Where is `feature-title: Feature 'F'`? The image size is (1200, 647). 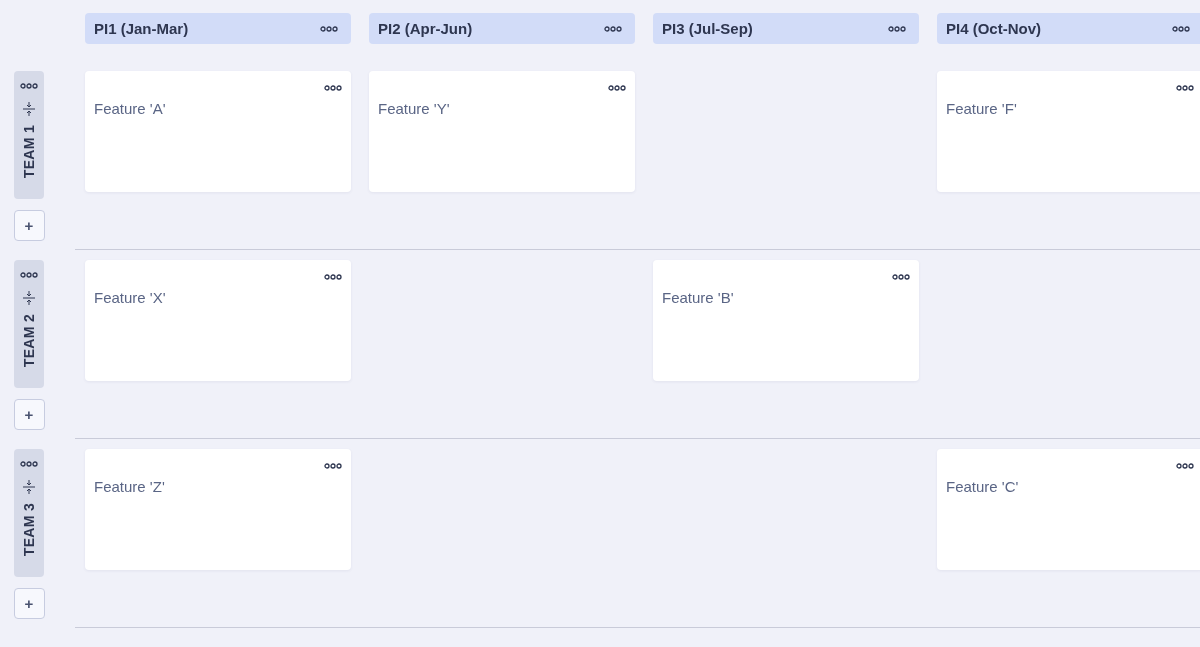 feature-title: Feature 'F' is located at coordinates (981, 108).